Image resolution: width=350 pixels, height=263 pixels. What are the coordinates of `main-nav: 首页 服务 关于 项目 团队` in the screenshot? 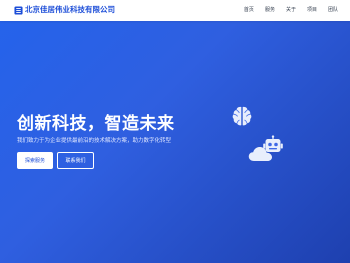 It's located at (285, 10).